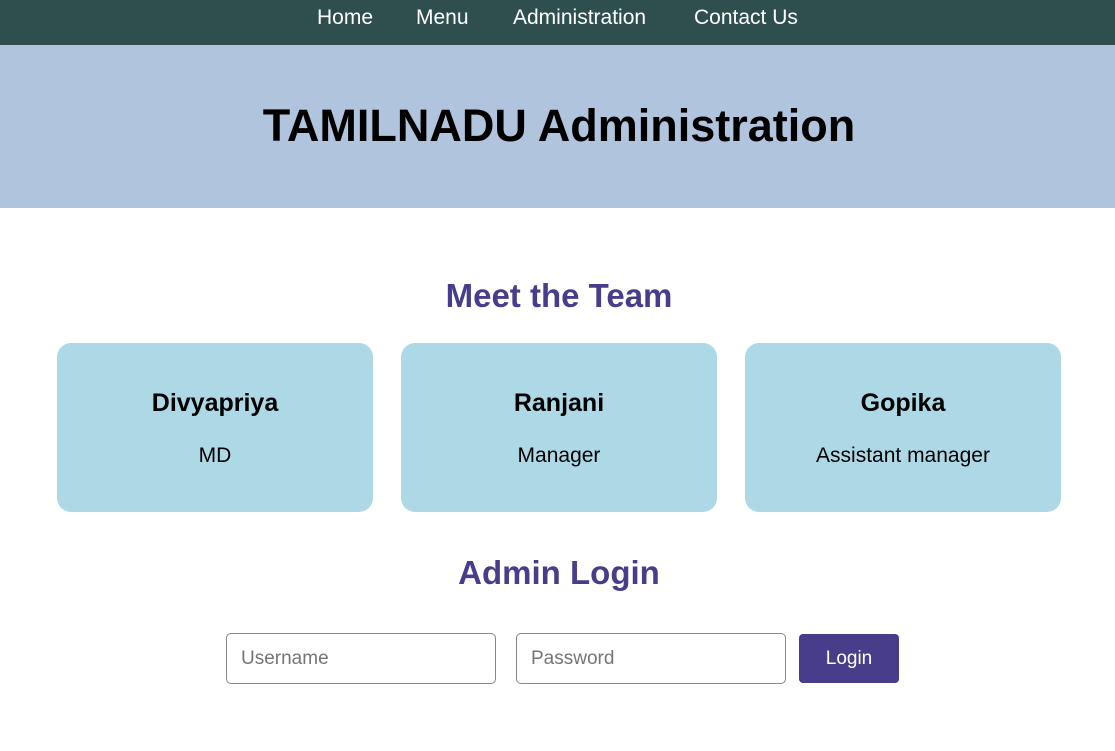 The image size is (1115, 751). Describe the element at coordinates (903, 403) in the screenshot. I see `team-member-name: Gopika` at that location.